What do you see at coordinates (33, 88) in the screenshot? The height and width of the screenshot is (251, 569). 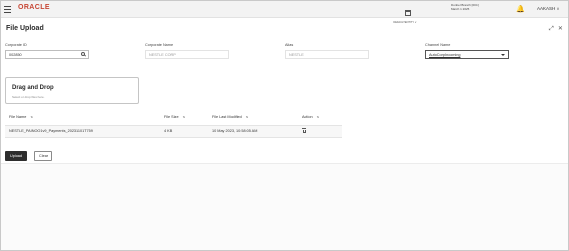 I see `dropzone-title: Drag and Drop` at bounding box center [33, 88].